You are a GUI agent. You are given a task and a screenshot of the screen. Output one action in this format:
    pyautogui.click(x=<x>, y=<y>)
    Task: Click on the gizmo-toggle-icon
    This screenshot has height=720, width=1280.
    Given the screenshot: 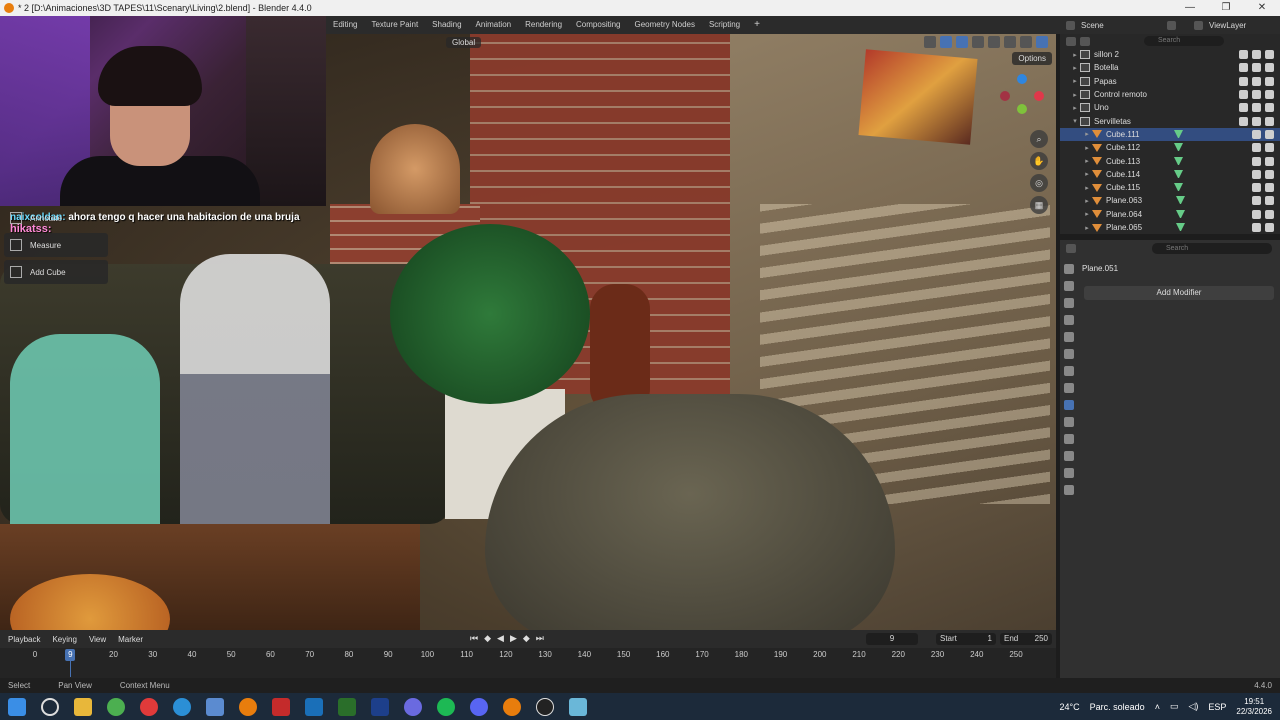 What is the action you would take?
    pyautogui.click(x=946, y=42)
    